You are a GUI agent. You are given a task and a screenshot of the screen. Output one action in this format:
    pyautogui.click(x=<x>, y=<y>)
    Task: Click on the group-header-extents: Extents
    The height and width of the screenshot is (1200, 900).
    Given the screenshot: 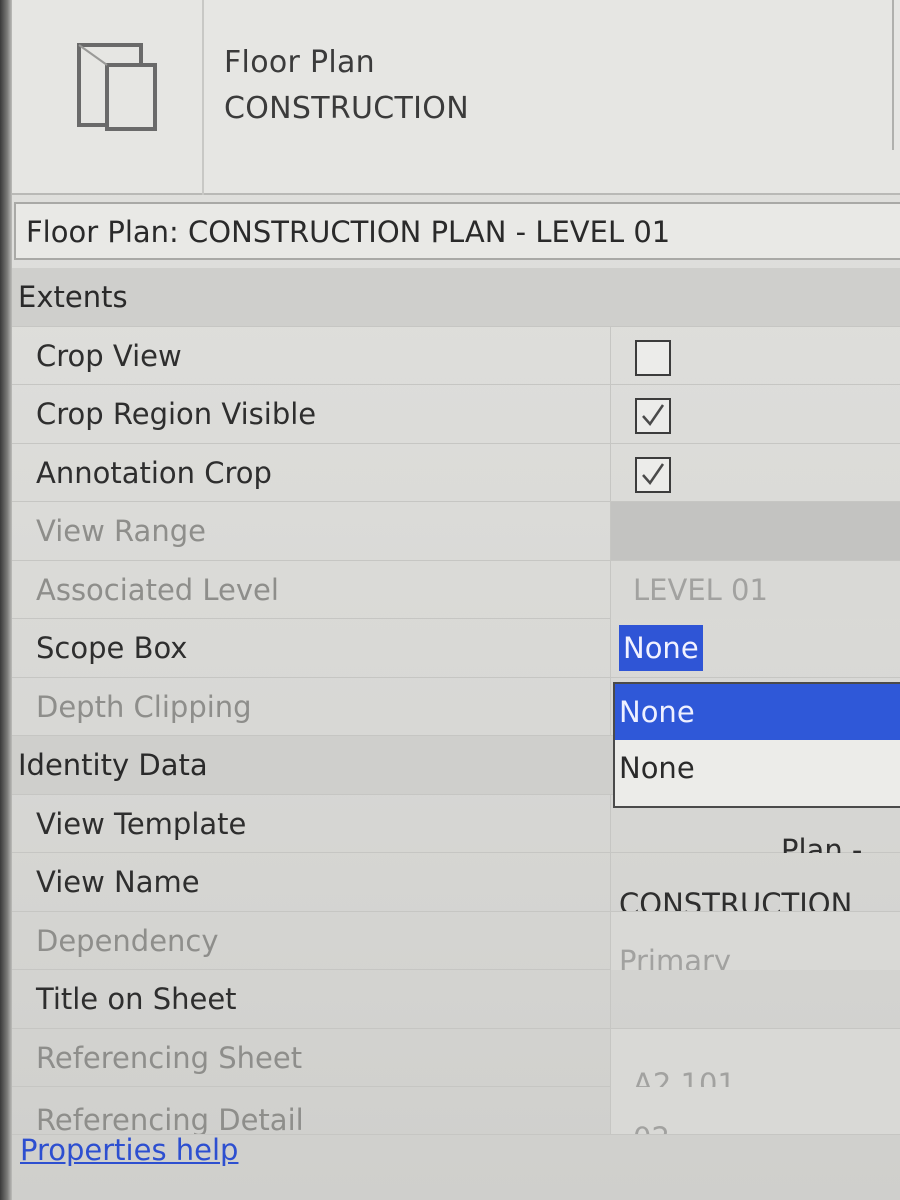 What is the action you would take?
    pyautogui.click(x=456, y=297)
    